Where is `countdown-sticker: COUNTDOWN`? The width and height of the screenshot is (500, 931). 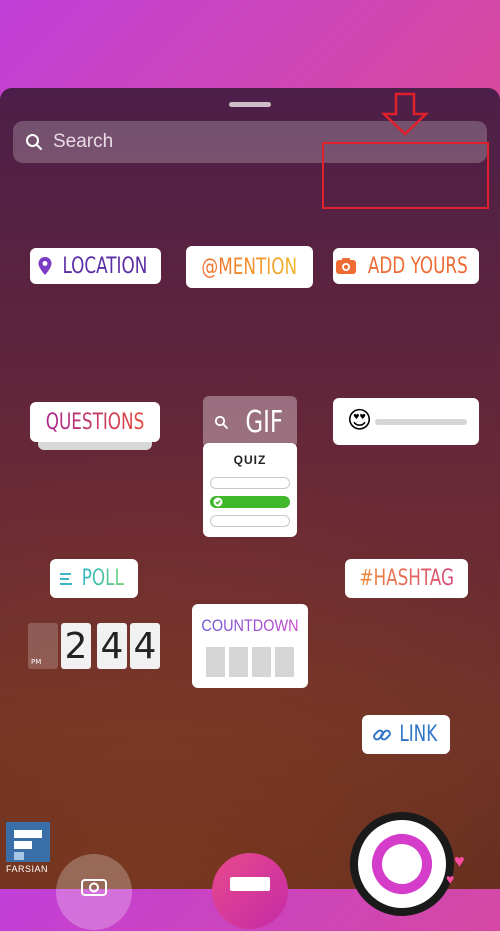 countdown-sticker: COUNTDOWN is located at coordinates (250, 646).